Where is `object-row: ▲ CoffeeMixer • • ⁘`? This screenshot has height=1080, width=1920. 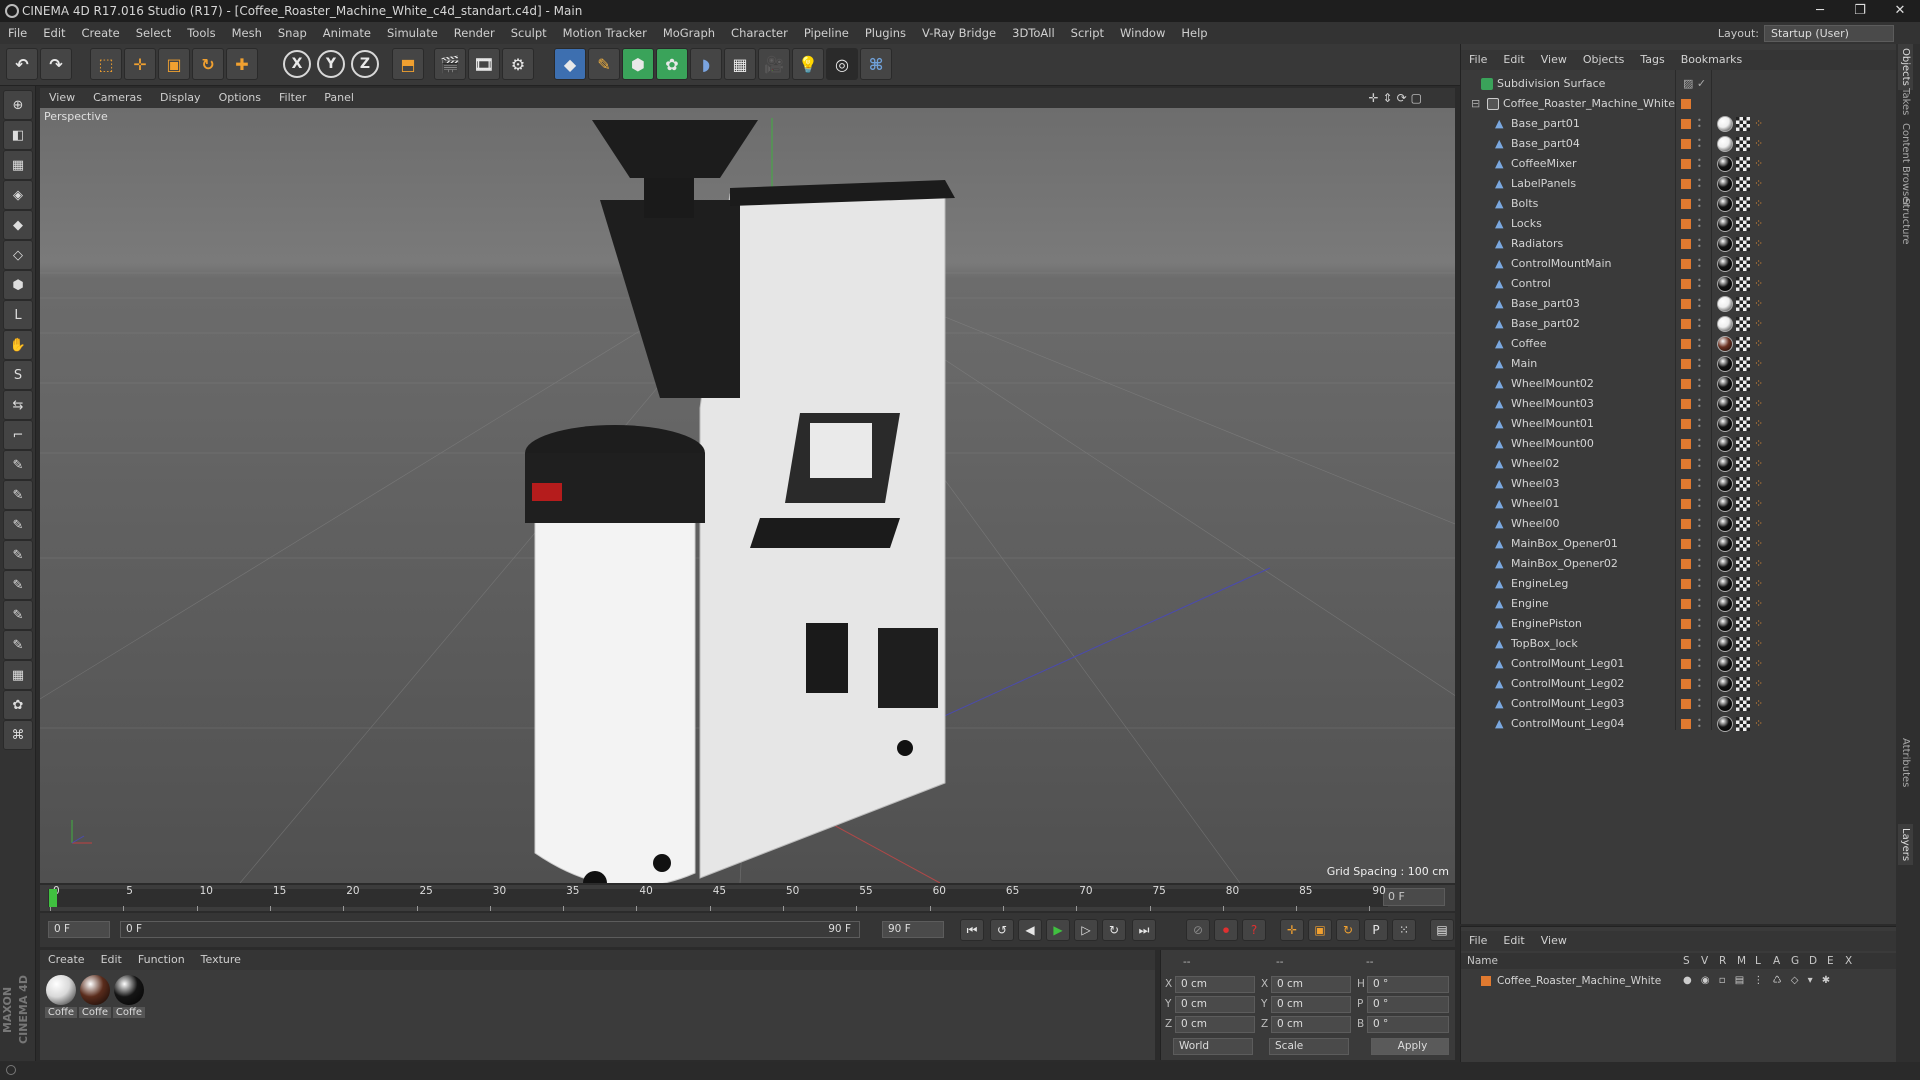
object-row: ▲ CoffeeMixer • • ⁘ is located at coordinates (1679, 164).